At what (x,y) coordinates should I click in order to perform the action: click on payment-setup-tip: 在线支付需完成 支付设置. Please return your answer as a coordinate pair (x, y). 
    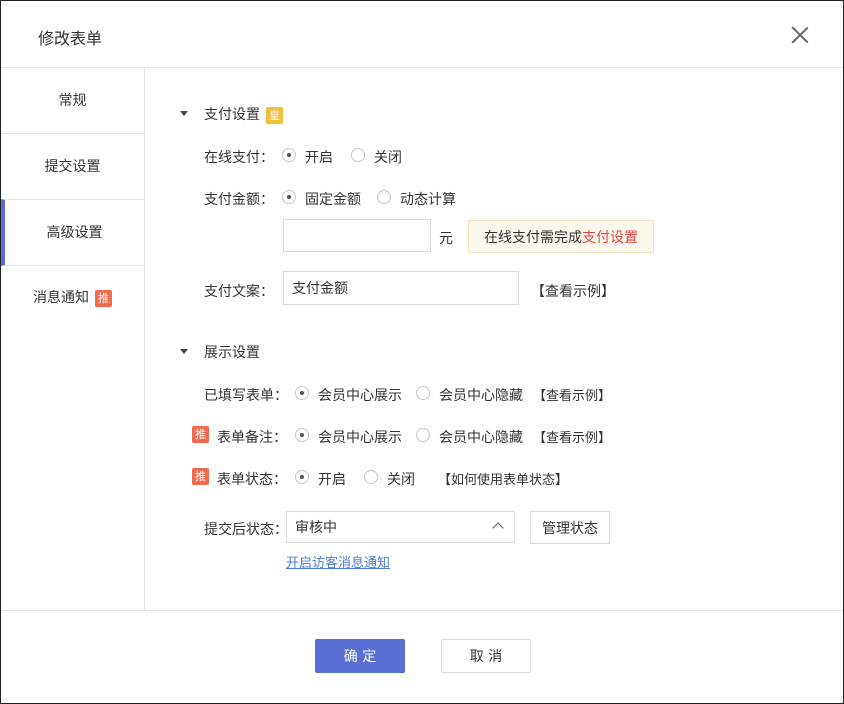
    Looking at the image, I should click on (561, 236).